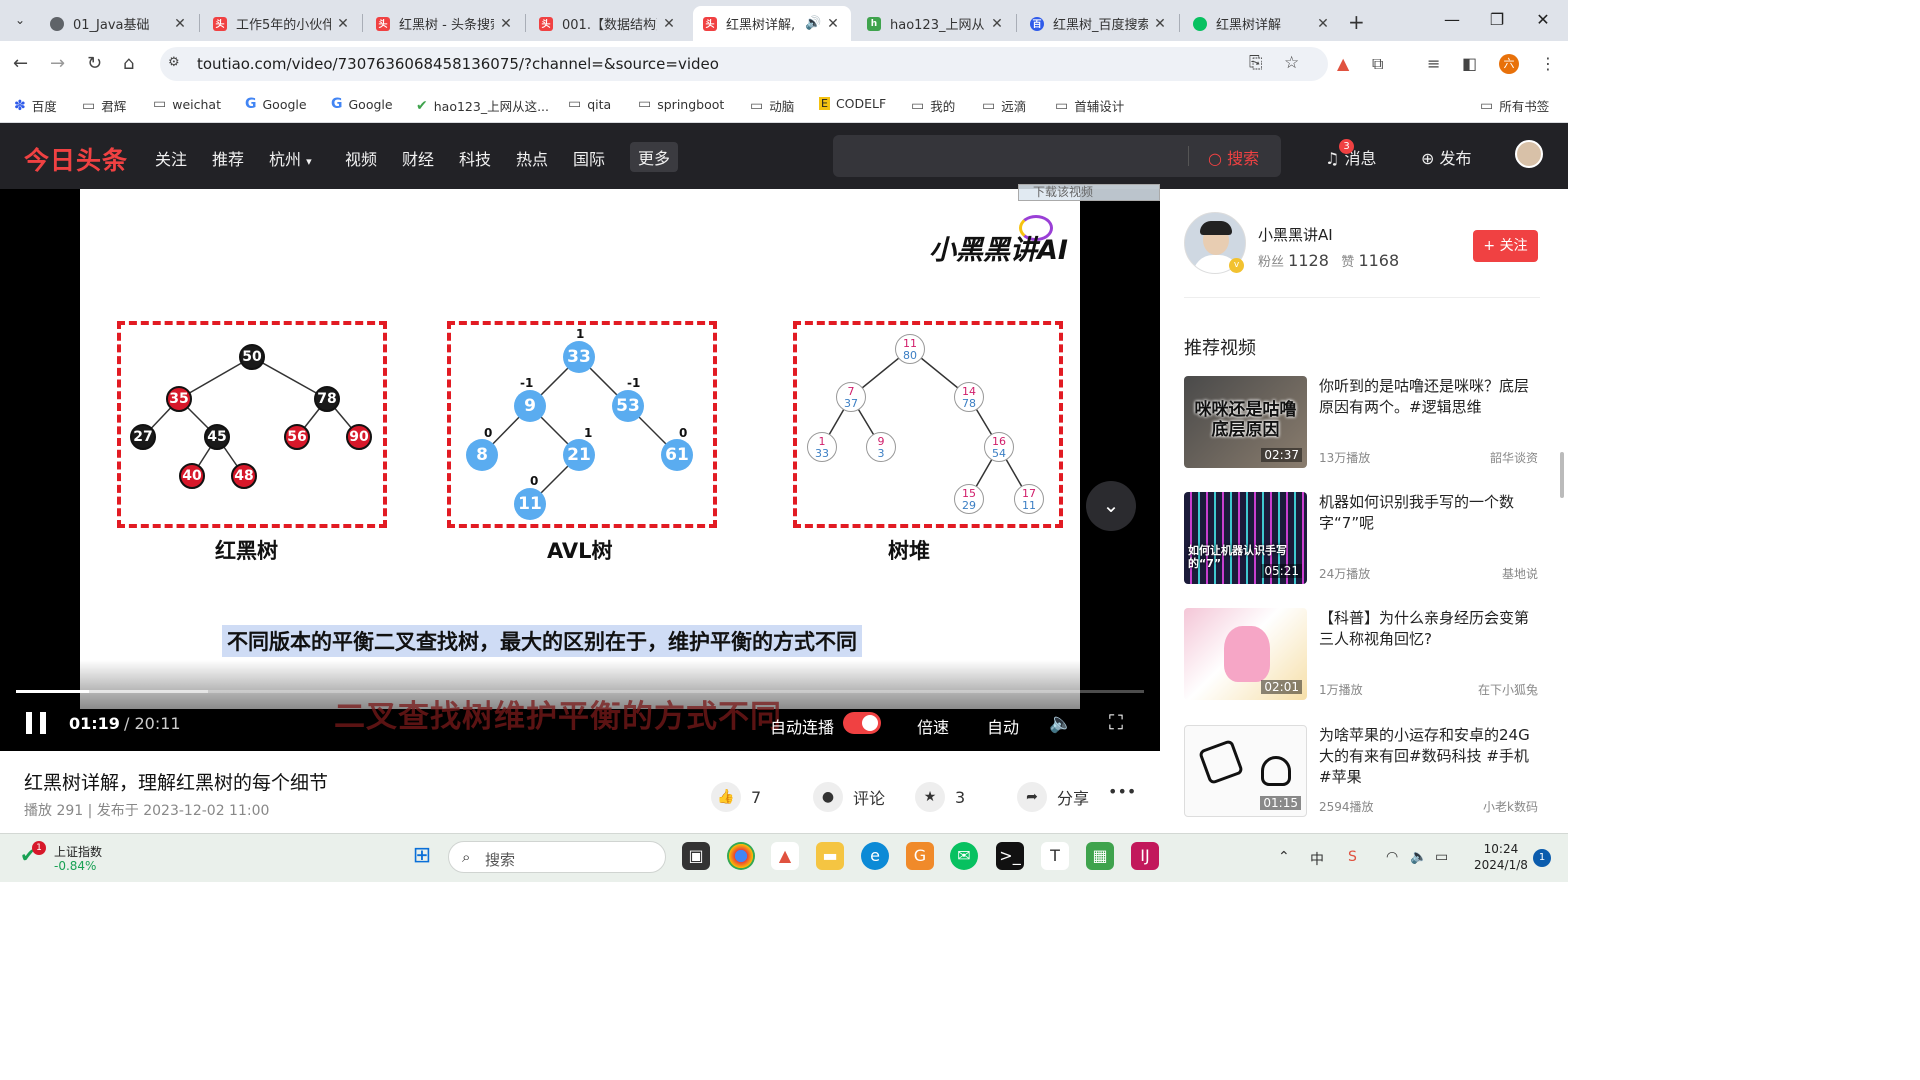 The image size is (1920, 1080). What do you see at coordinates (852, 103) in the screenshot?
I see `bookmark-codelf: E CODELF` at bounding box center [852, 103].